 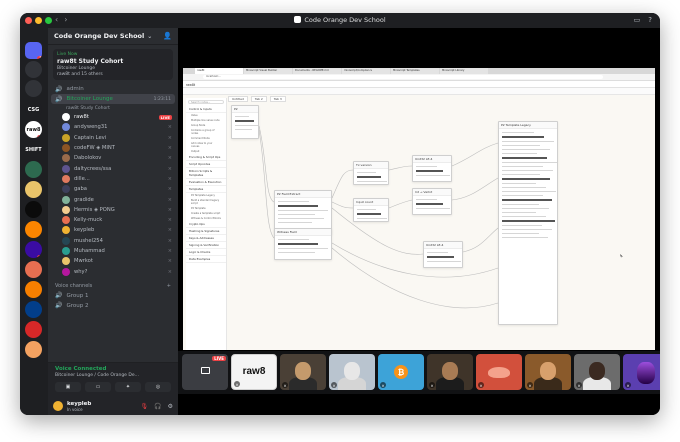 I want to click on voice-user: dille... ⨯, so click(x=120, y=179).